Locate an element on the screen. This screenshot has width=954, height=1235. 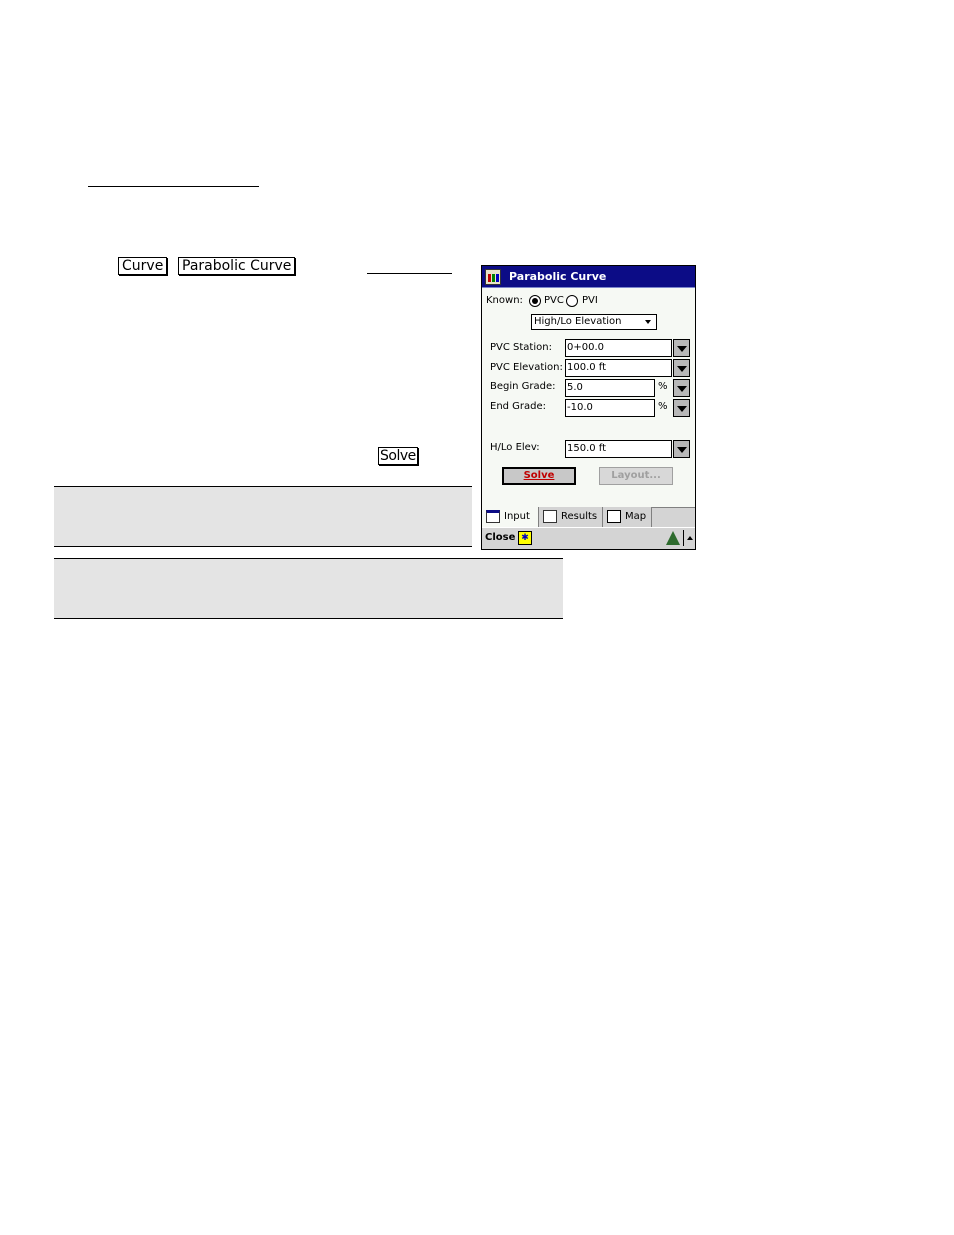
connection-status-icon is located at coordinates (673, 538).